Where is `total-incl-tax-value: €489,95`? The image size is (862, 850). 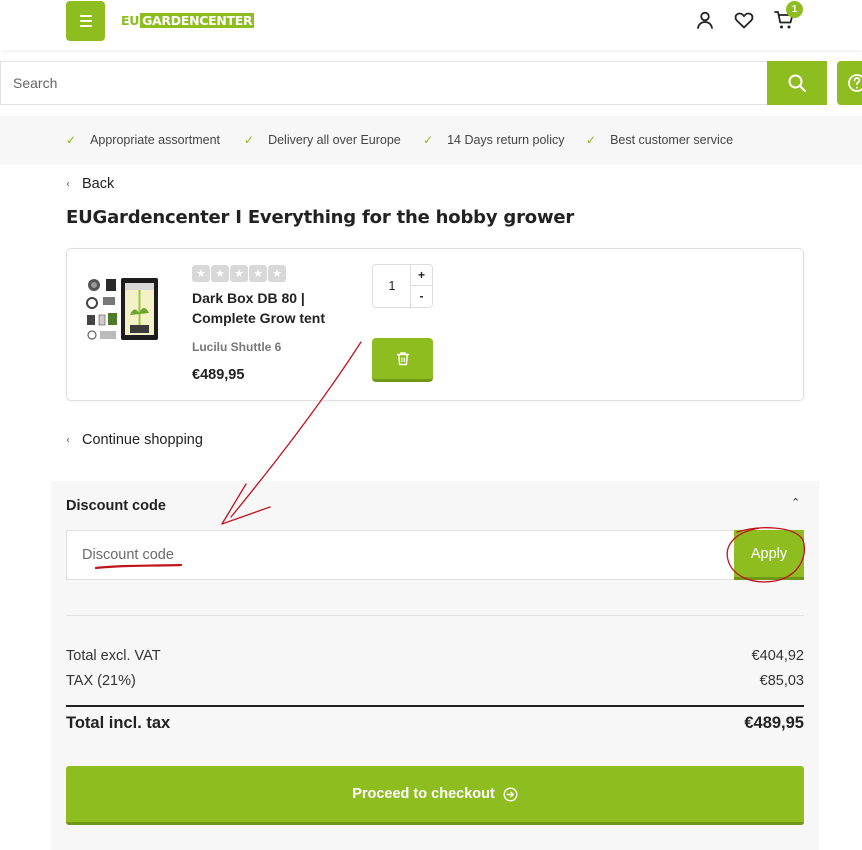
total-incl-tax-value: €489,95 is located at coordinates (774, 723).